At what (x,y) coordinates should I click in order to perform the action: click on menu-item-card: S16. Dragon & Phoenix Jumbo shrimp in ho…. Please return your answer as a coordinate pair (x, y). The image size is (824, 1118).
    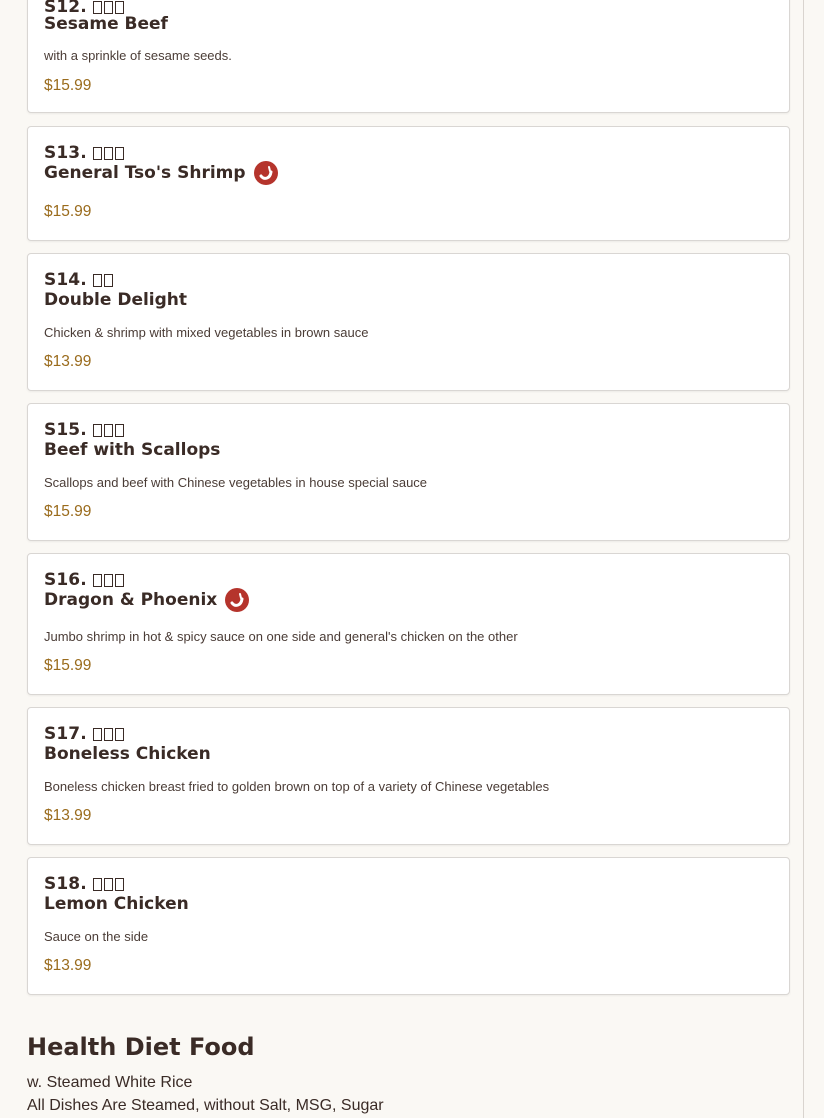
    Looking at the image, I should click on (408, 624).